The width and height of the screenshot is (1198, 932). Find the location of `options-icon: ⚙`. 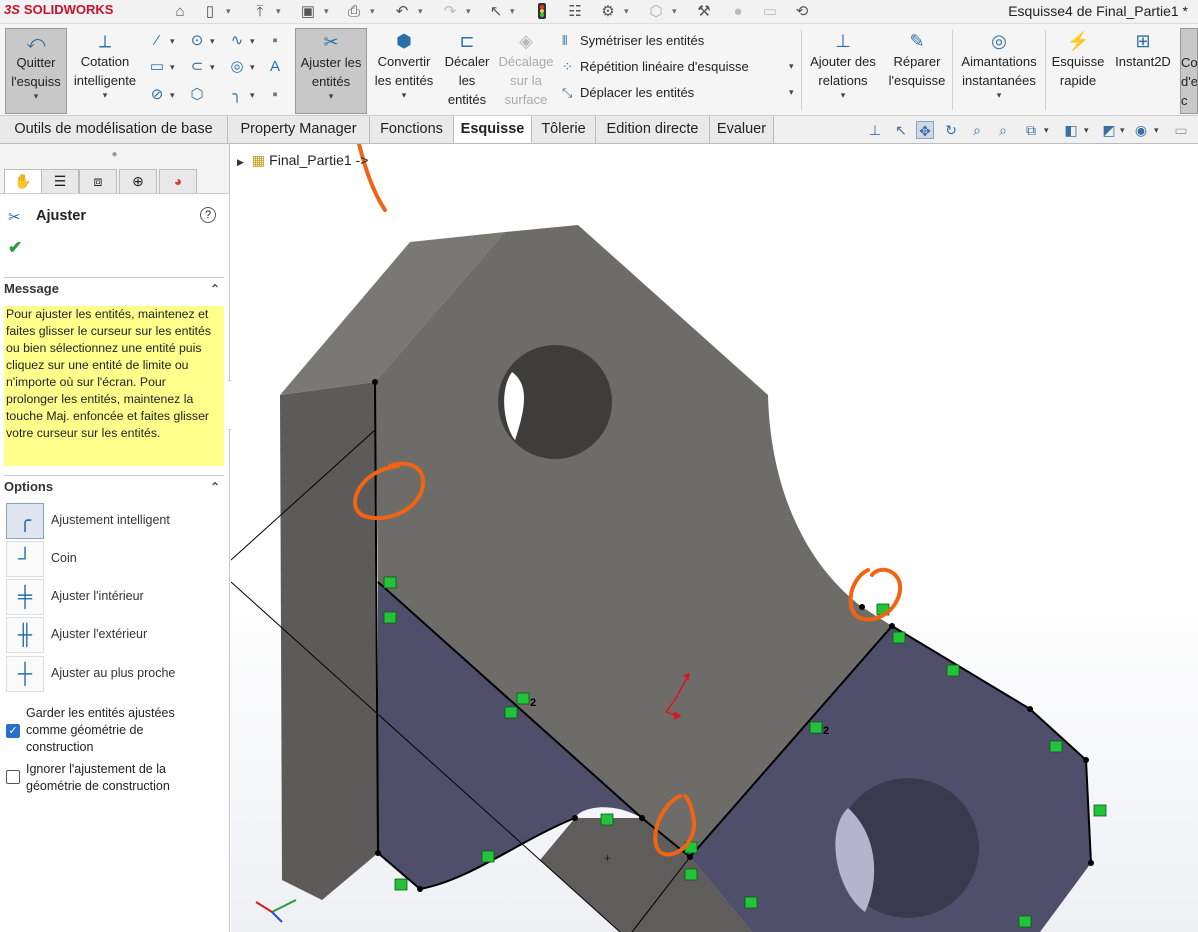

options-icon: ⚙ is located at coordinates (608, 12).